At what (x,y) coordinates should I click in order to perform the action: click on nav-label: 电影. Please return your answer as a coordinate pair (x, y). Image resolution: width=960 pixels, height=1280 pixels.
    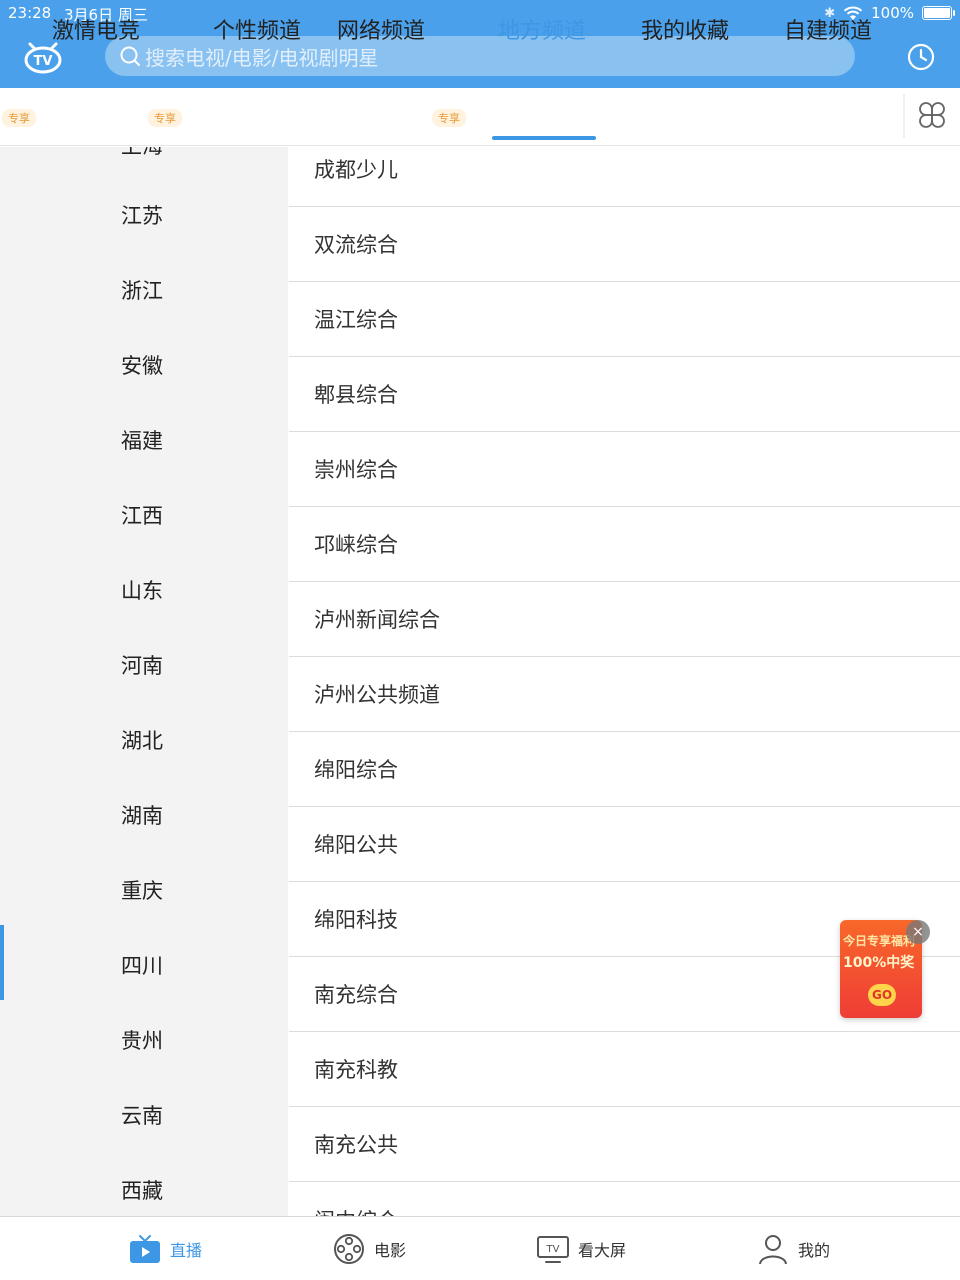
    Looking at the image, I should click on (390, 1250).